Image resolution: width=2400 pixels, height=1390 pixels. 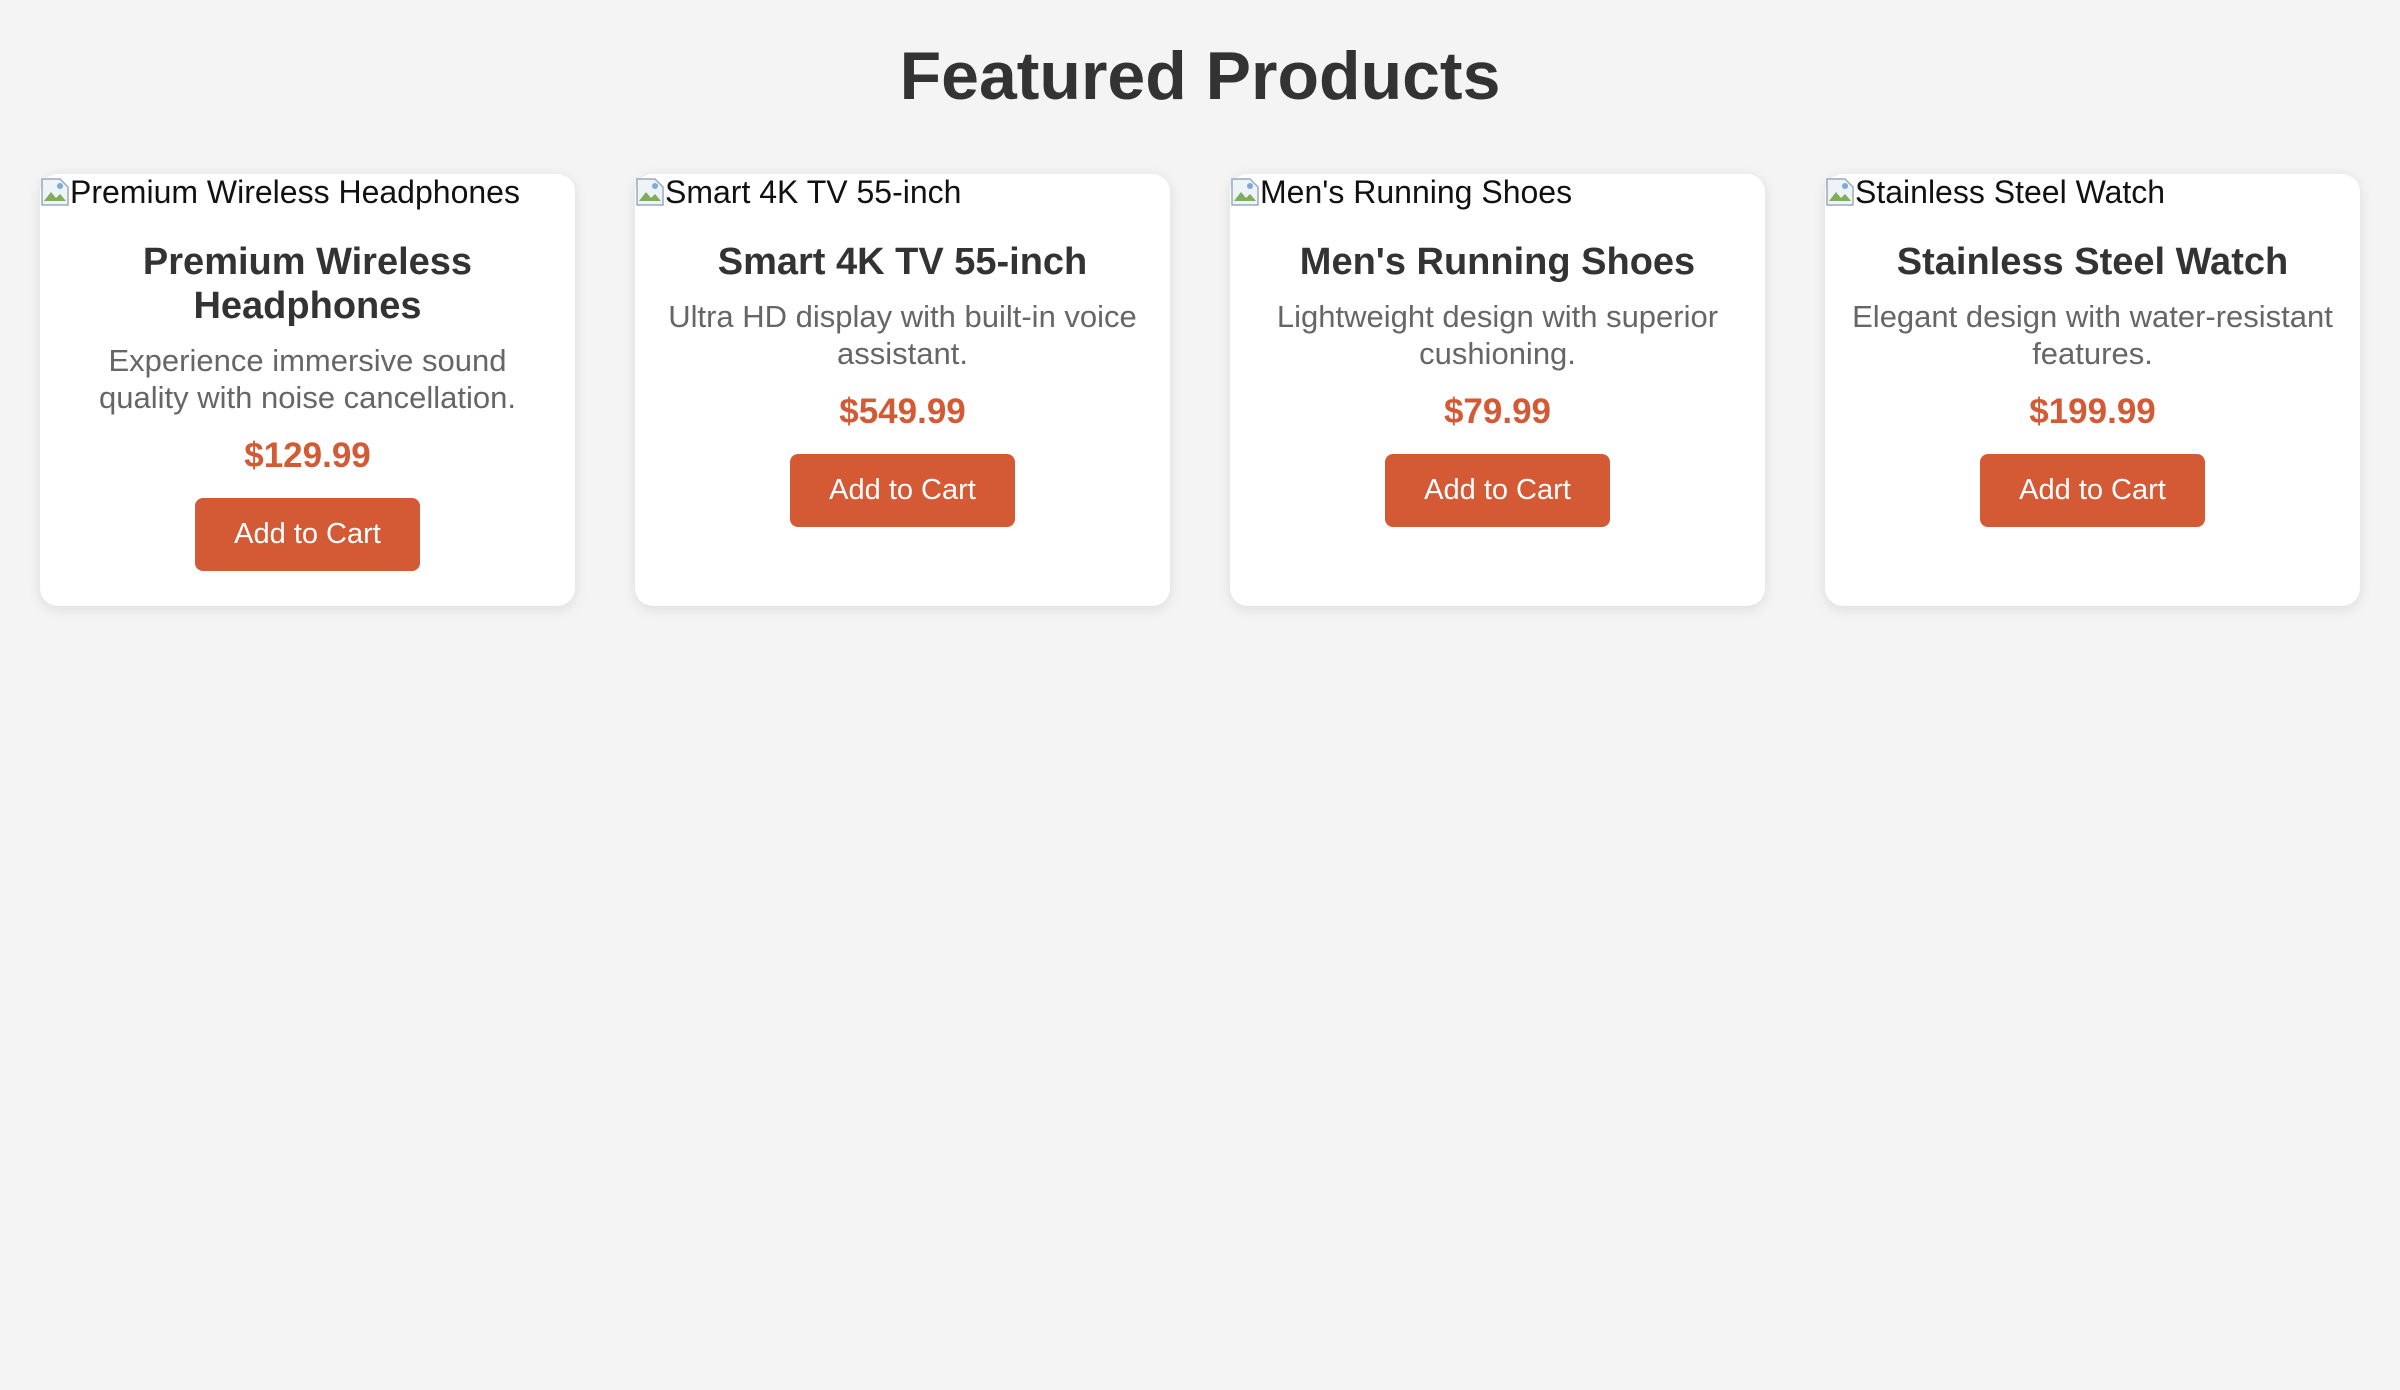 I want to click on product-name: Stainless Steel Watch, so click(x=2092, y=262).